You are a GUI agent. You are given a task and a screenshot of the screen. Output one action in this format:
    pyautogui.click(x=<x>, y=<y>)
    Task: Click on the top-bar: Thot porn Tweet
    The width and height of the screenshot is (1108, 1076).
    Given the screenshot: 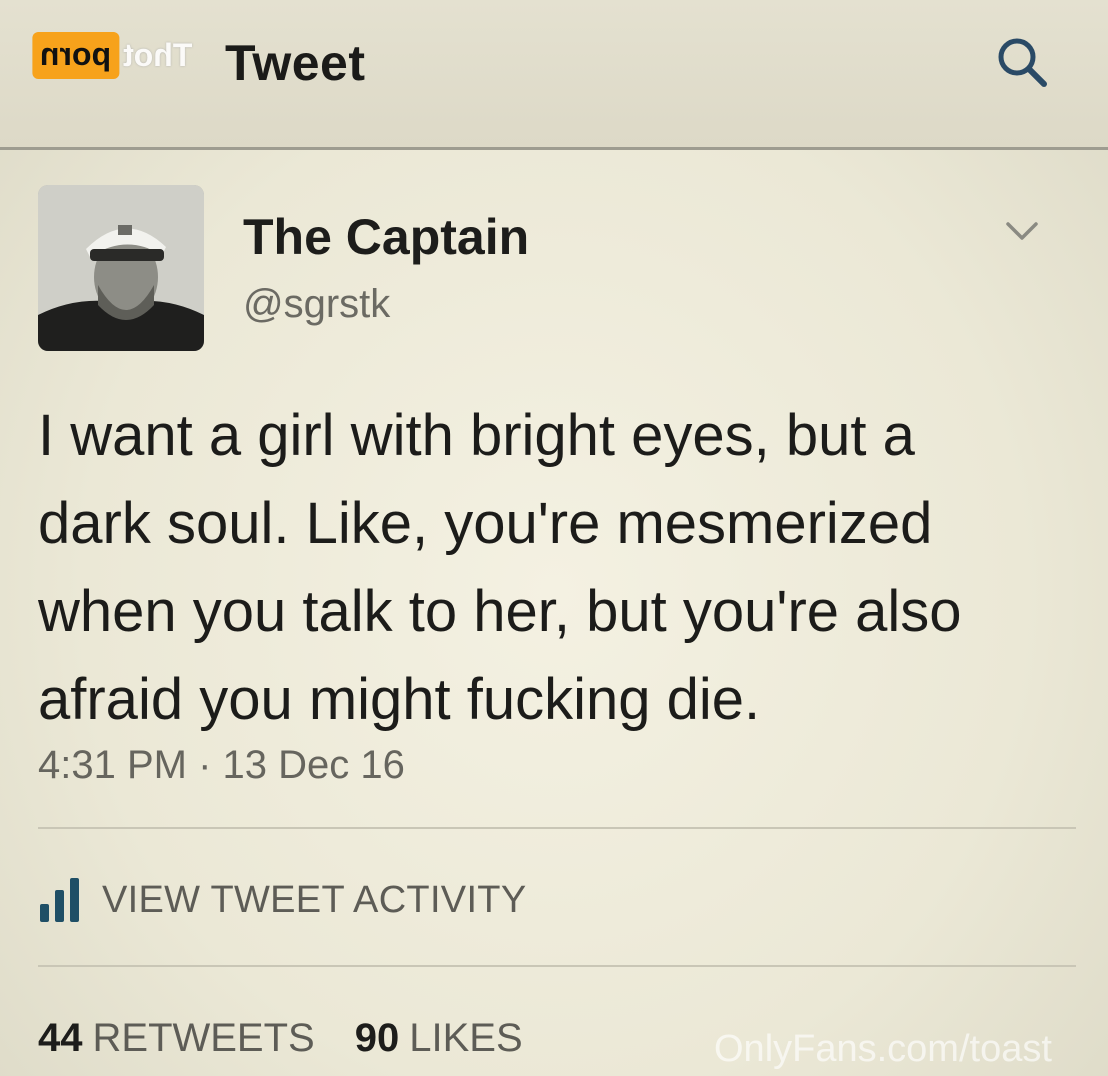 What is the action you would take?
    pyautogui.click(x=554, y=75)
    